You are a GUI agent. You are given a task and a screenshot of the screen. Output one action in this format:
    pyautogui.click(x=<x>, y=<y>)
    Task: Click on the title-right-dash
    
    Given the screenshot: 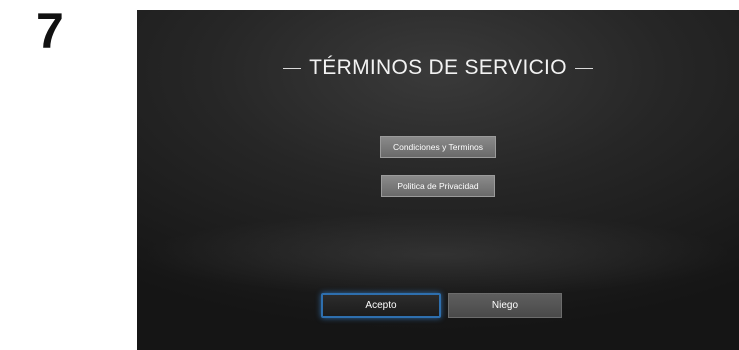 What is the action you would take?
    pyautogui.click(x=583, y=68)
    